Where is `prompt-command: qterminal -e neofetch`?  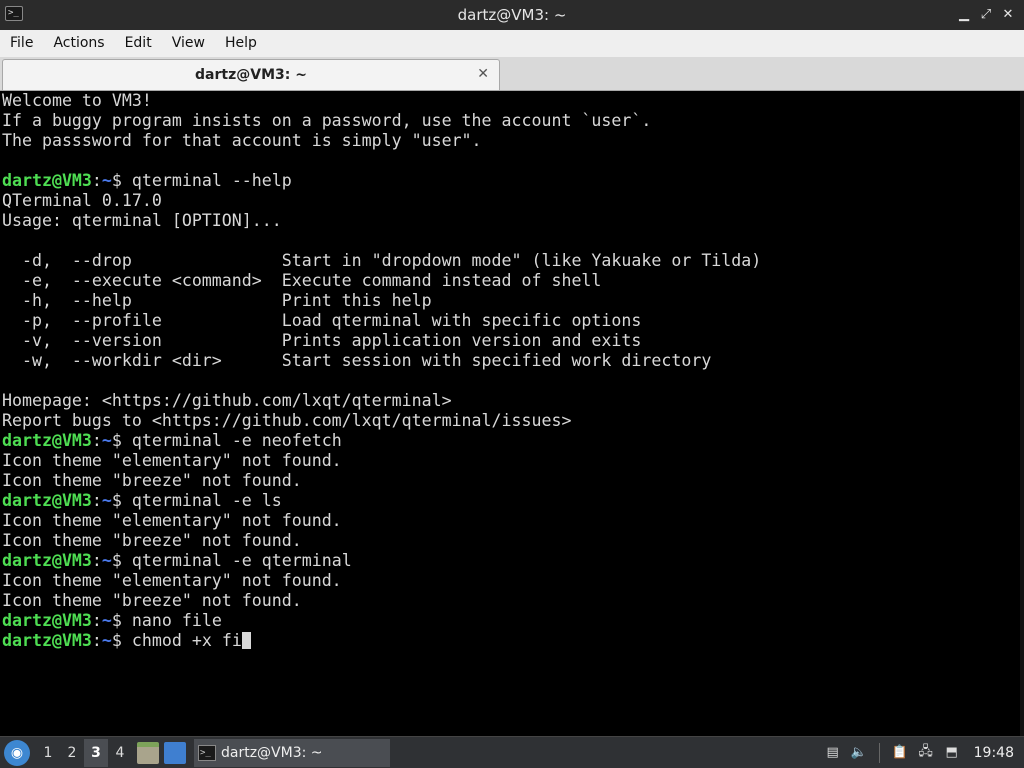 prompt-command: qterminal -e neofetch is located at coordinates (231, 440).